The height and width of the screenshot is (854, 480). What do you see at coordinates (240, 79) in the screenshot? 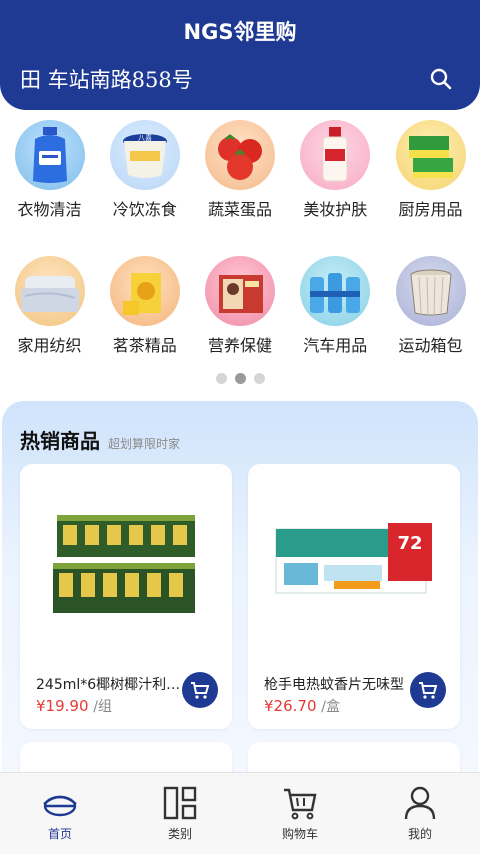
I see `address-bar: 田 车站南路858号` at bounding box center [240, 79].